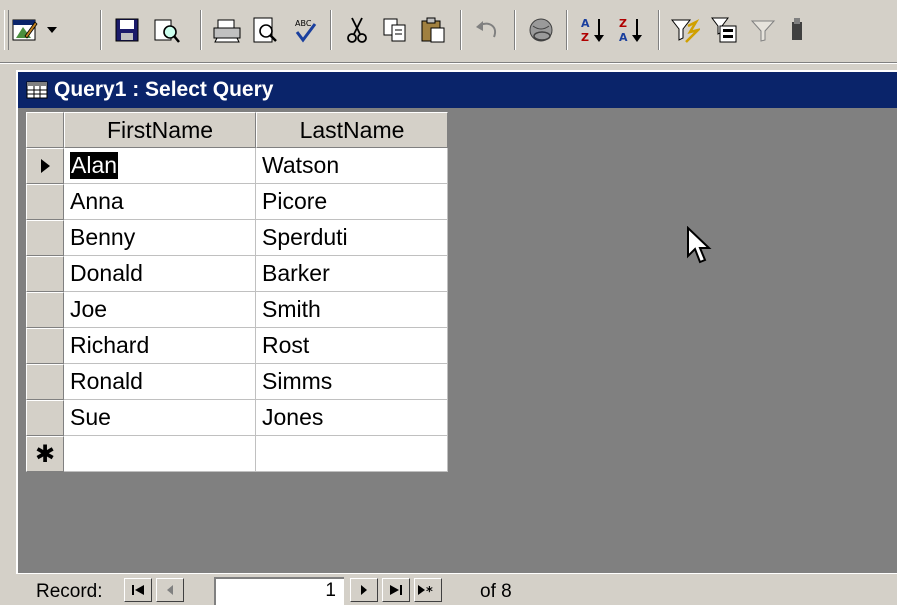  Describe the element at coordinates (265, 30) in the screenshot. I see `print-preview-icon` at that location.